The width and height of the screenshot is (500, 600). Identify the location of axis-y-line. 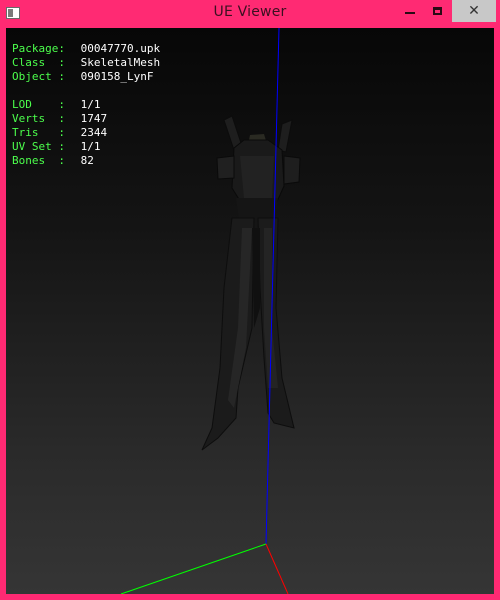
(193, 568).